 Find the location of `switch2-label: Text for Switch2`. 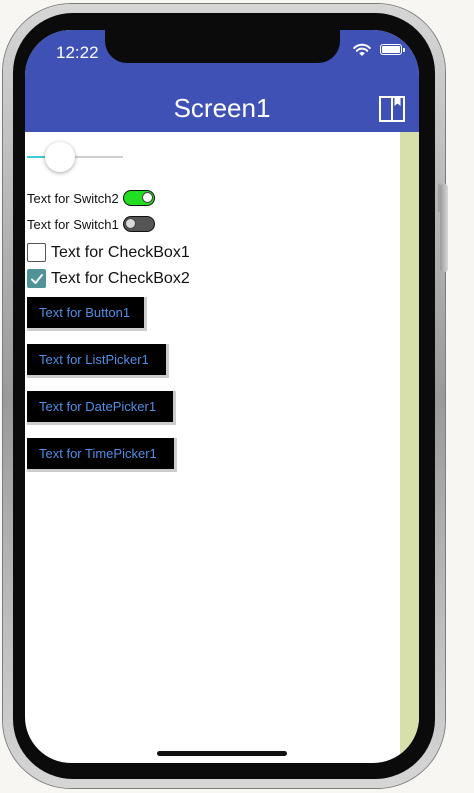

switch2-label: Text for Switch2 is located at coordinates (73, 198).